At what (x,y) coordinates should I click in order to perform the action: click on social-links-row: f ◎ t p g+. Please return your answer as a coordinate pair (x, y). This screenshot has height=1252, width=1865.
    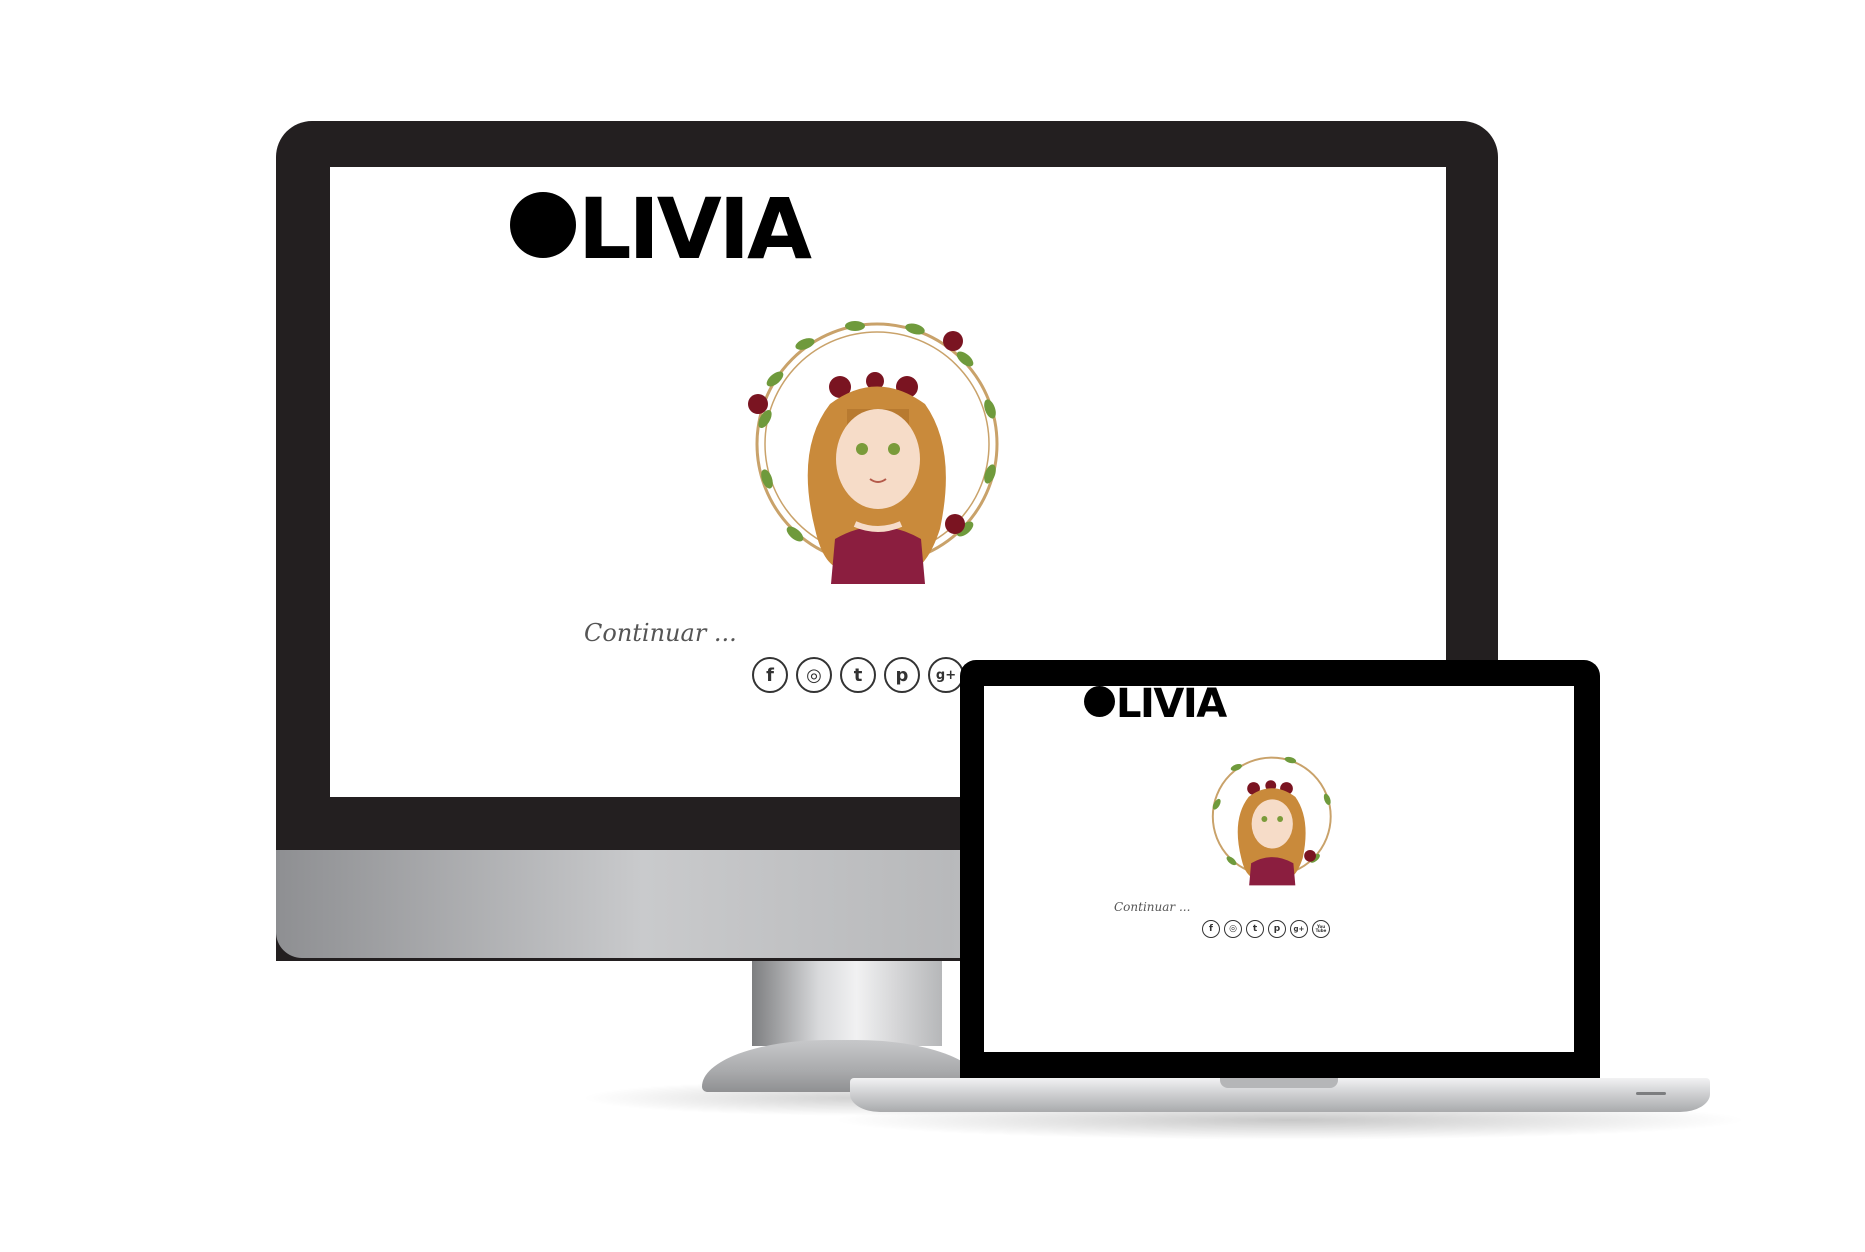
    Looking at the image, I should click on (858, 675).